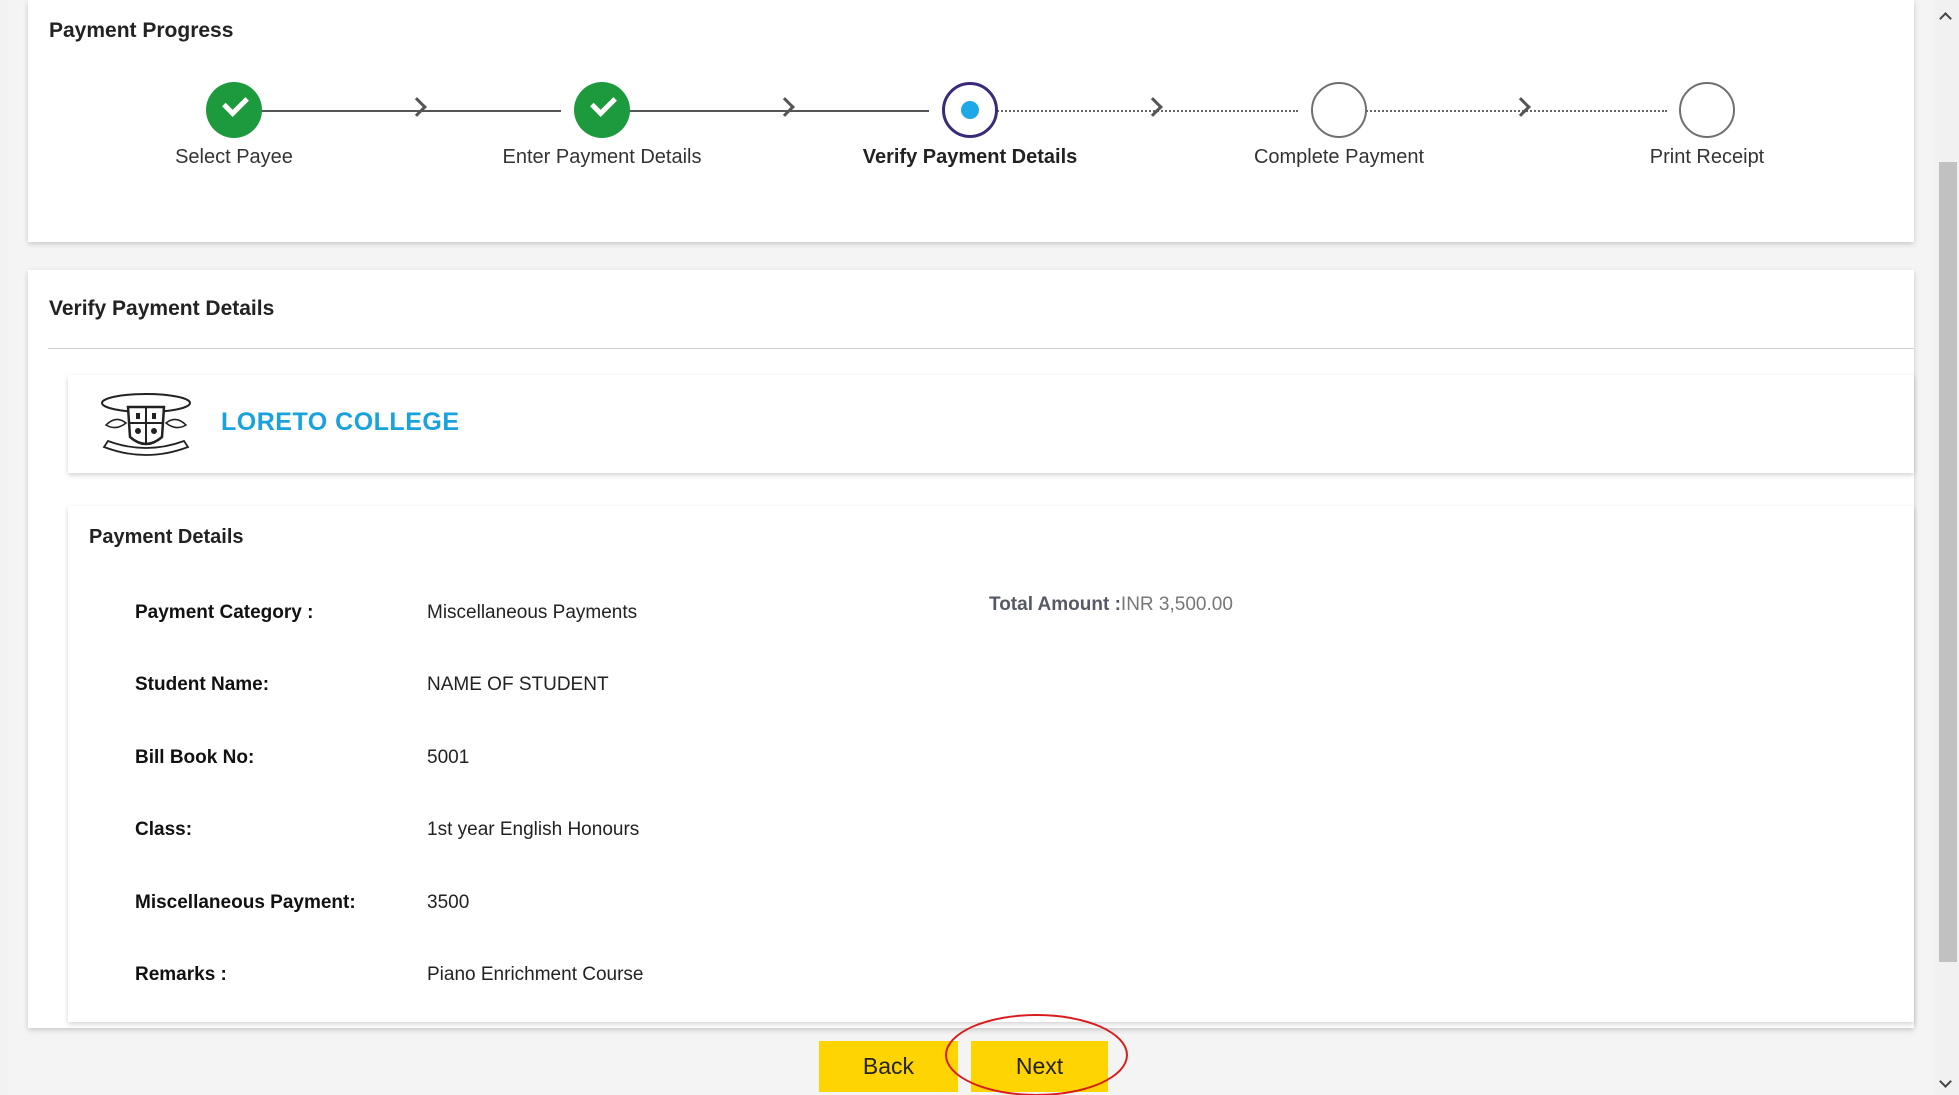  Describe the element at coordinates (181, 974) in the screenshot. I see `field-label-remarks: Remarks :` at that location.